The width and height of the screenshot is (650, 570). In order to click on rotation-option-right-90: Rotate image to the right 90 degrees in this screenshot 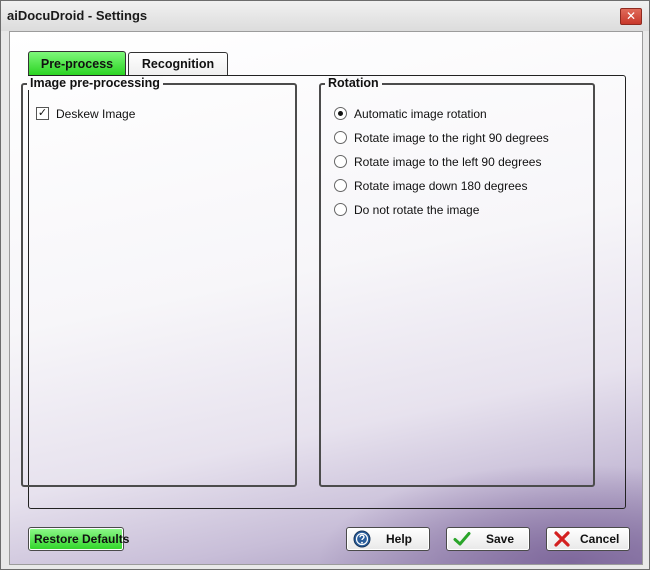, I will do `click(454, 139)`.